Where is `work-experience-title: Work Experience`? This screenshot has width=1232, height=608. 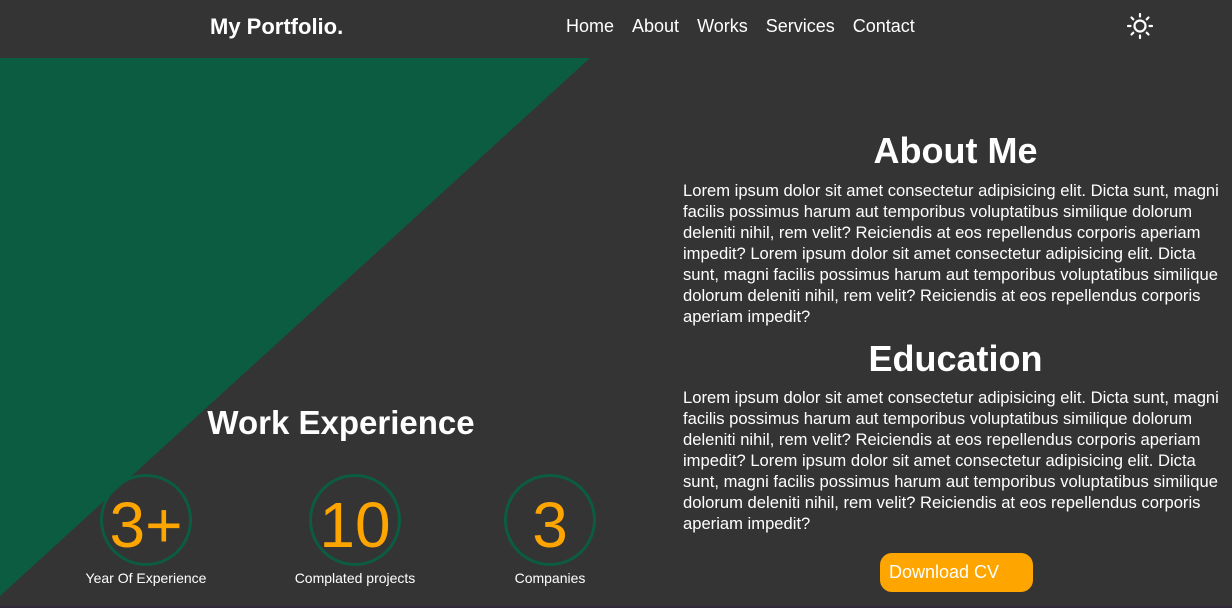
work-experience-title: Work Experience is located at coordinates (341, 422).